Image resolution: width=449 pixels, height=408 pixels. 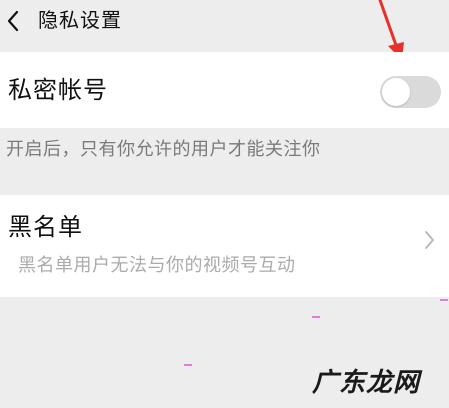 What do you see at coordinates (429, 240) in the screenshot?
I see `chevron-right-icon` at bounding box center [429, 240].